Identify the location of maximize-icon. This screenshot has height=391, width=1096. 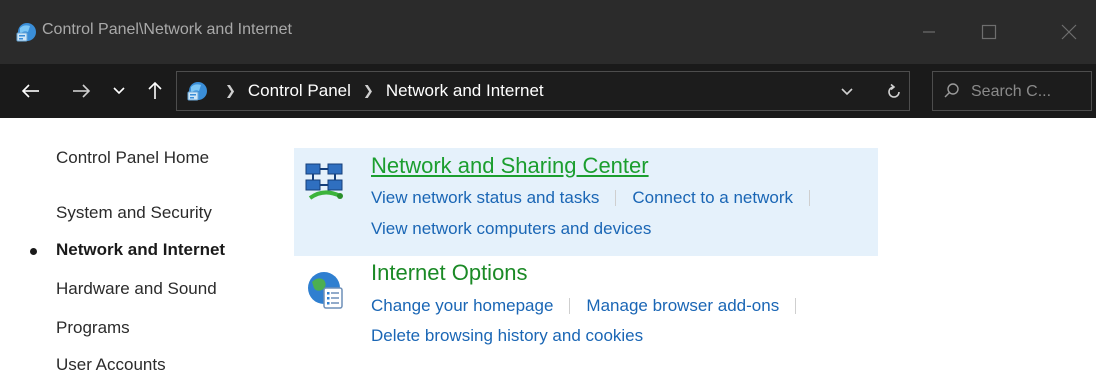
(989, 32).